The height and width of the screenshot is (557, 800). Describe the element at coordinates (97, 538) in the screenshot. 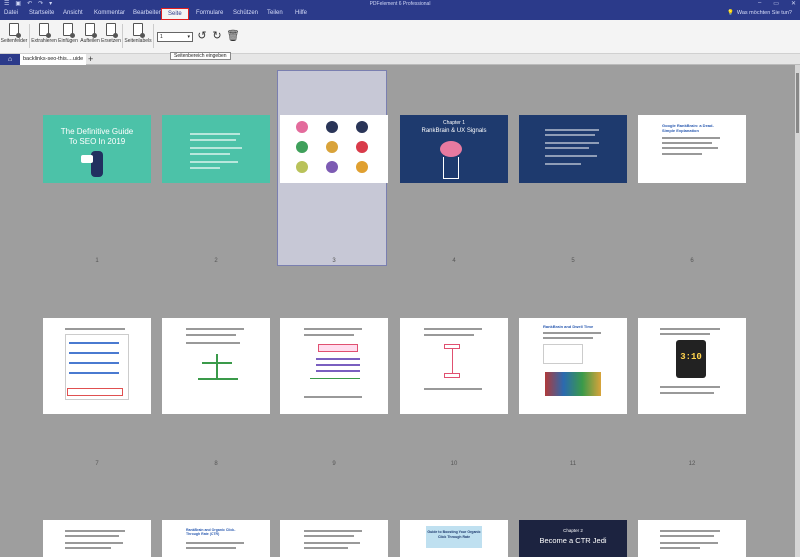

I see `page-13-preview` at that location.